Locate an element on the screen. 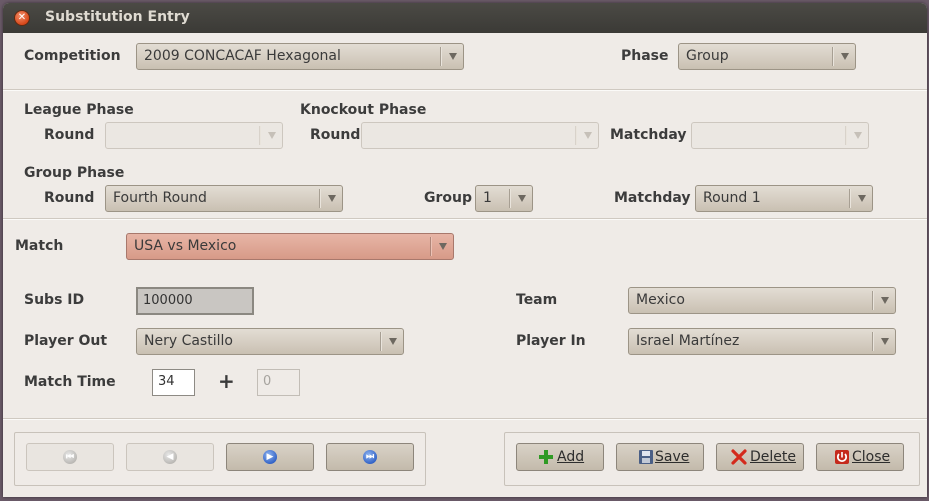 The image size is (929, 501). forward-icon: ▶ is located at coordinates (270, 457).